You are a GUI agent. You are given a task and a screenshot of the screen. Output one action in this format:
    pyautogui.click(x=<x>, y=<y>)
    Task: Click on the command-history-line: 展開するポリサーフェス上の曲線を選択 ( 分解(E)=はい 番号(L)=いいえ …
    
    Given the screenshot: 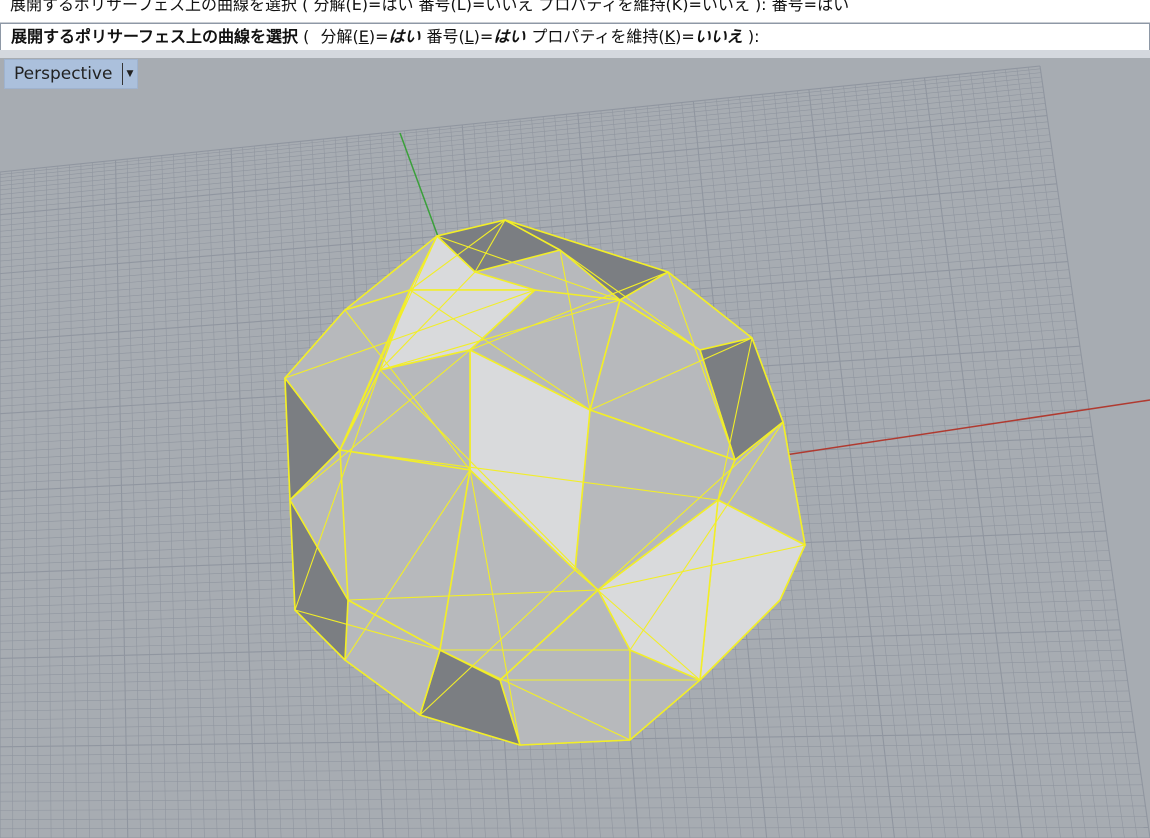 What is the action you would take?
    pyautogui.click(x=430, y=7)
    